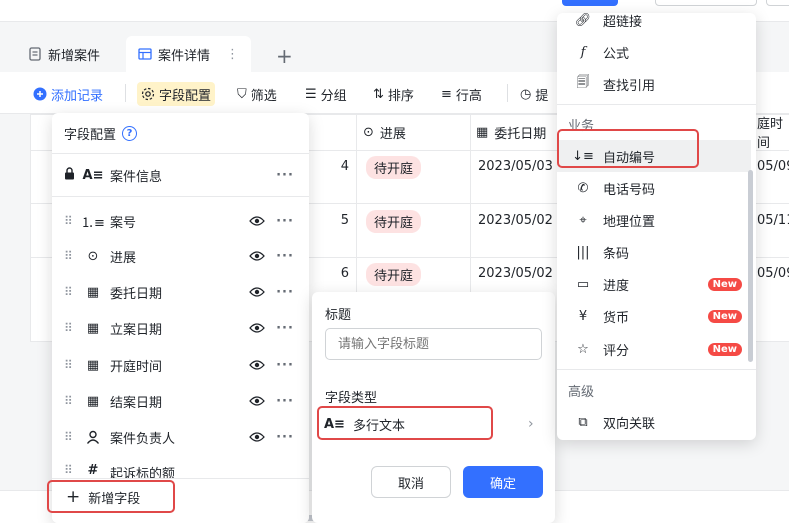 This screenshot has width=789, height=523. I want to click on row-number: 5, so click(344, 220).